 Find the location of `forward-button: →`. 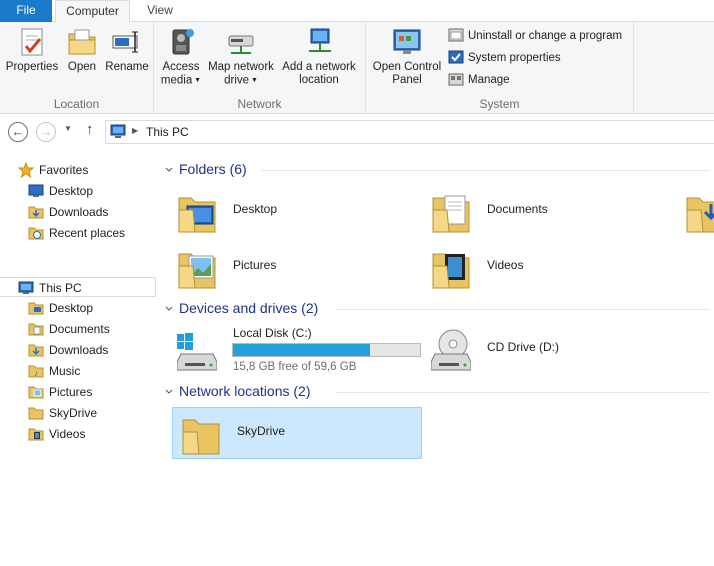

forward-button: → is located at coordinates (46, 132).